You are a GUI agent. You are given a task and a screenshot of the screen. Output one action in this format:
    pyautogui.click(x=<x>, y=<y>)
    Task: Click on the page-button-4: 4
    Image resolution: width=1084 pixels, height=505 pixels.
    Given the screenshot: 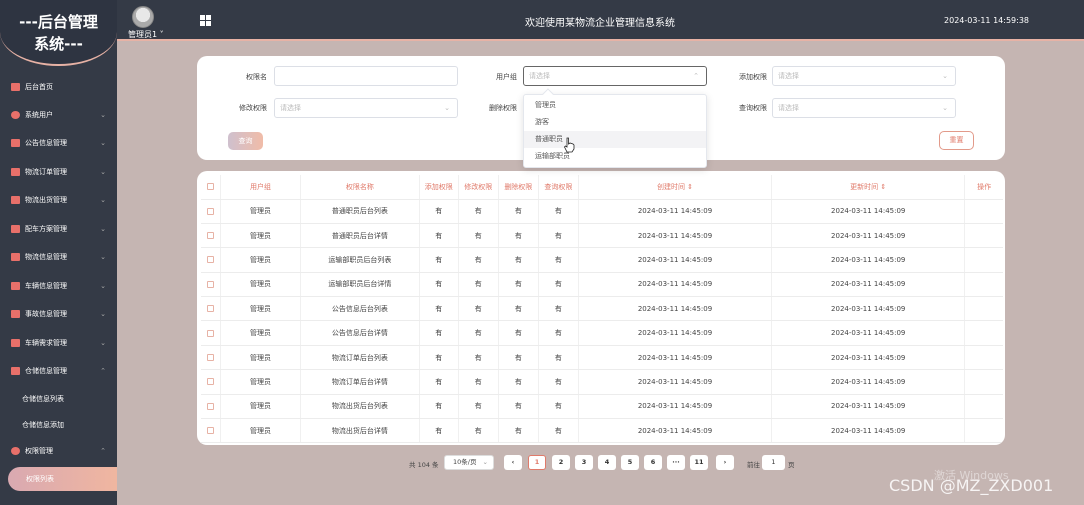 What is the action you would take?
    pyautogui.click(x=607, y=462)
    